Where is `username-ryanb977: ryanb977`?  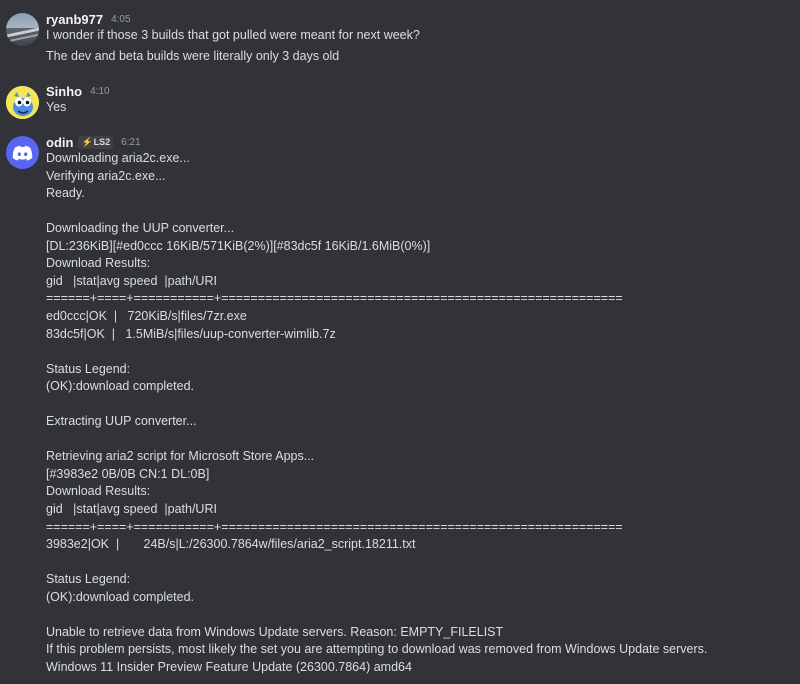
username-ryanb977: ryanb977 is located at coordinates (74, 19).